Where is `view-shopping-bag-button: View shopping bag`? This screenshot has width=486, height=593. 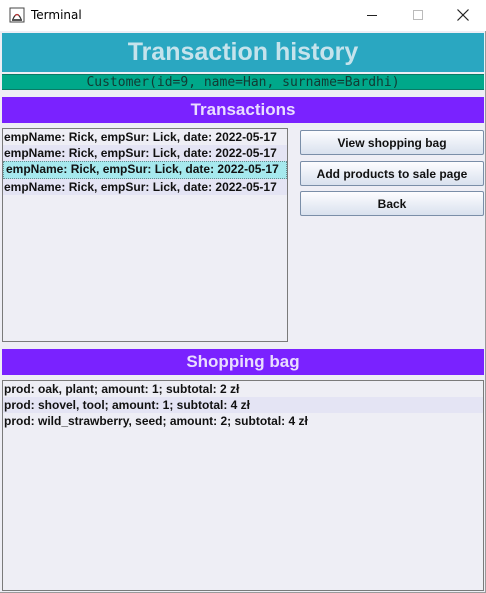
view-shopping-bag-button: View shopping bag is located at coordinates (392, 142).